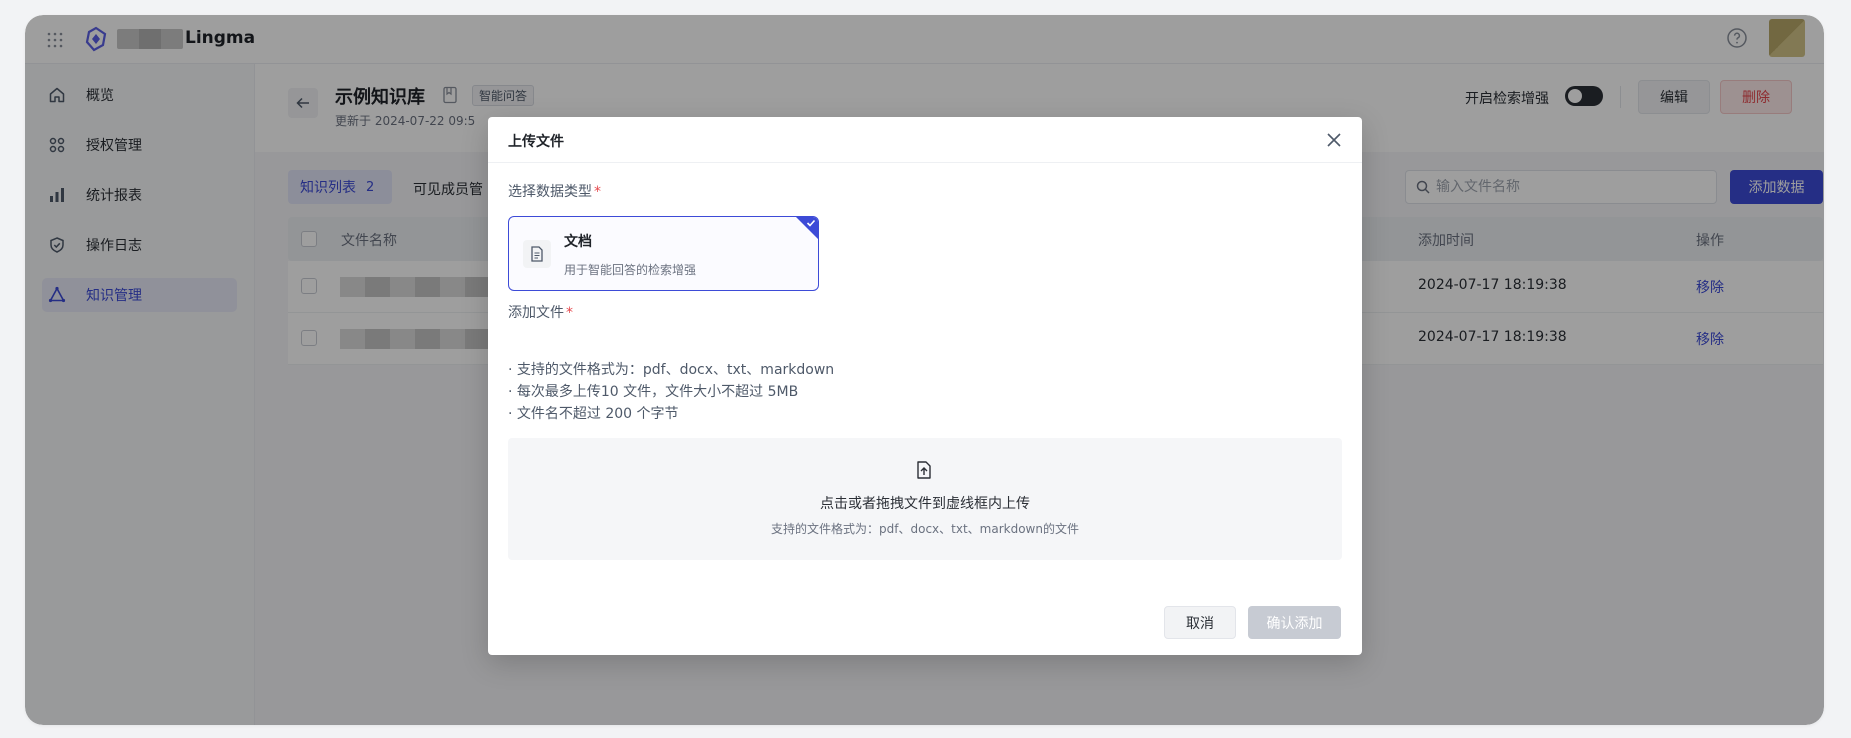 The image size is (1851, 738). Describe the element at coordinates (925, 504) in the screenshot. I see `dropzone-main-text: 点击或者拖拽文件到虚线框内上传` at that location.